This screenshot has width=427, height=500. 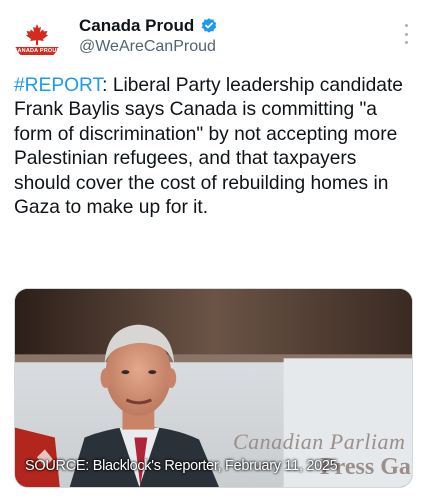 What do you see at coordinates (37, 50) in the screenshot?
I see `avatar-banner: CANADA PROUD` at bounding box center [37, 50].